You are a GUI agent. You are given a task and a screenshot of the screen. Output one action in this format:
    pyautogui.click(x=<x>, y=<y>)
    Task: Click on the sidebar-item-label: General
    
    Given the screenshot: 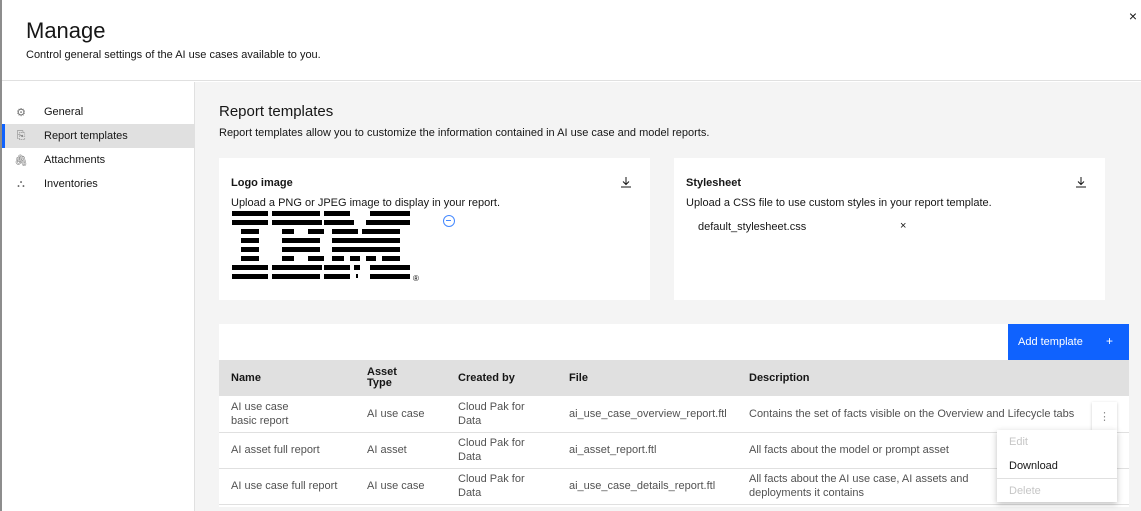 What is the action you would take?
    pyautogui.click(x=64, y=112)
    